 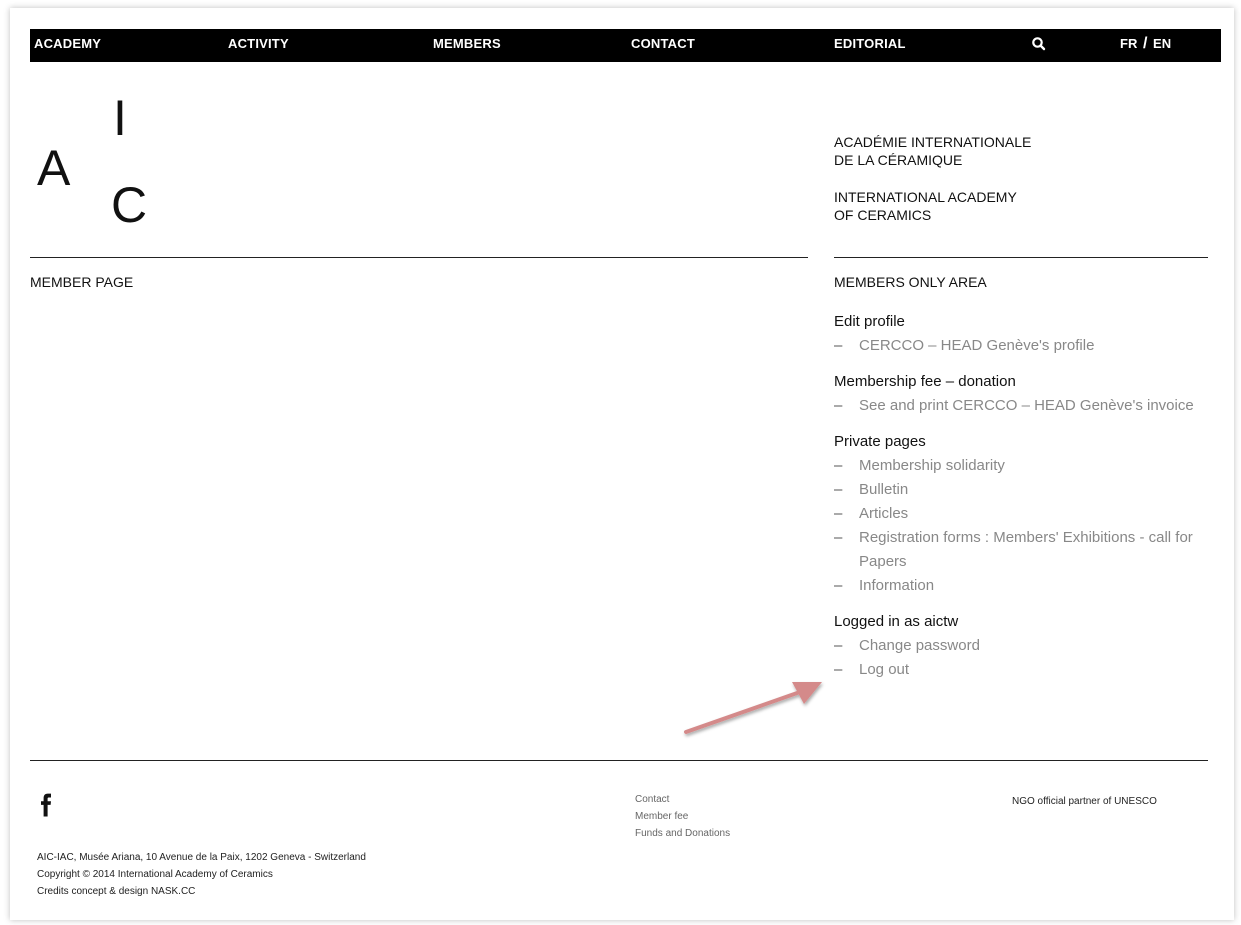 I want to click on footer-link-member-fee: Member fee, so click(x=682, y=816).